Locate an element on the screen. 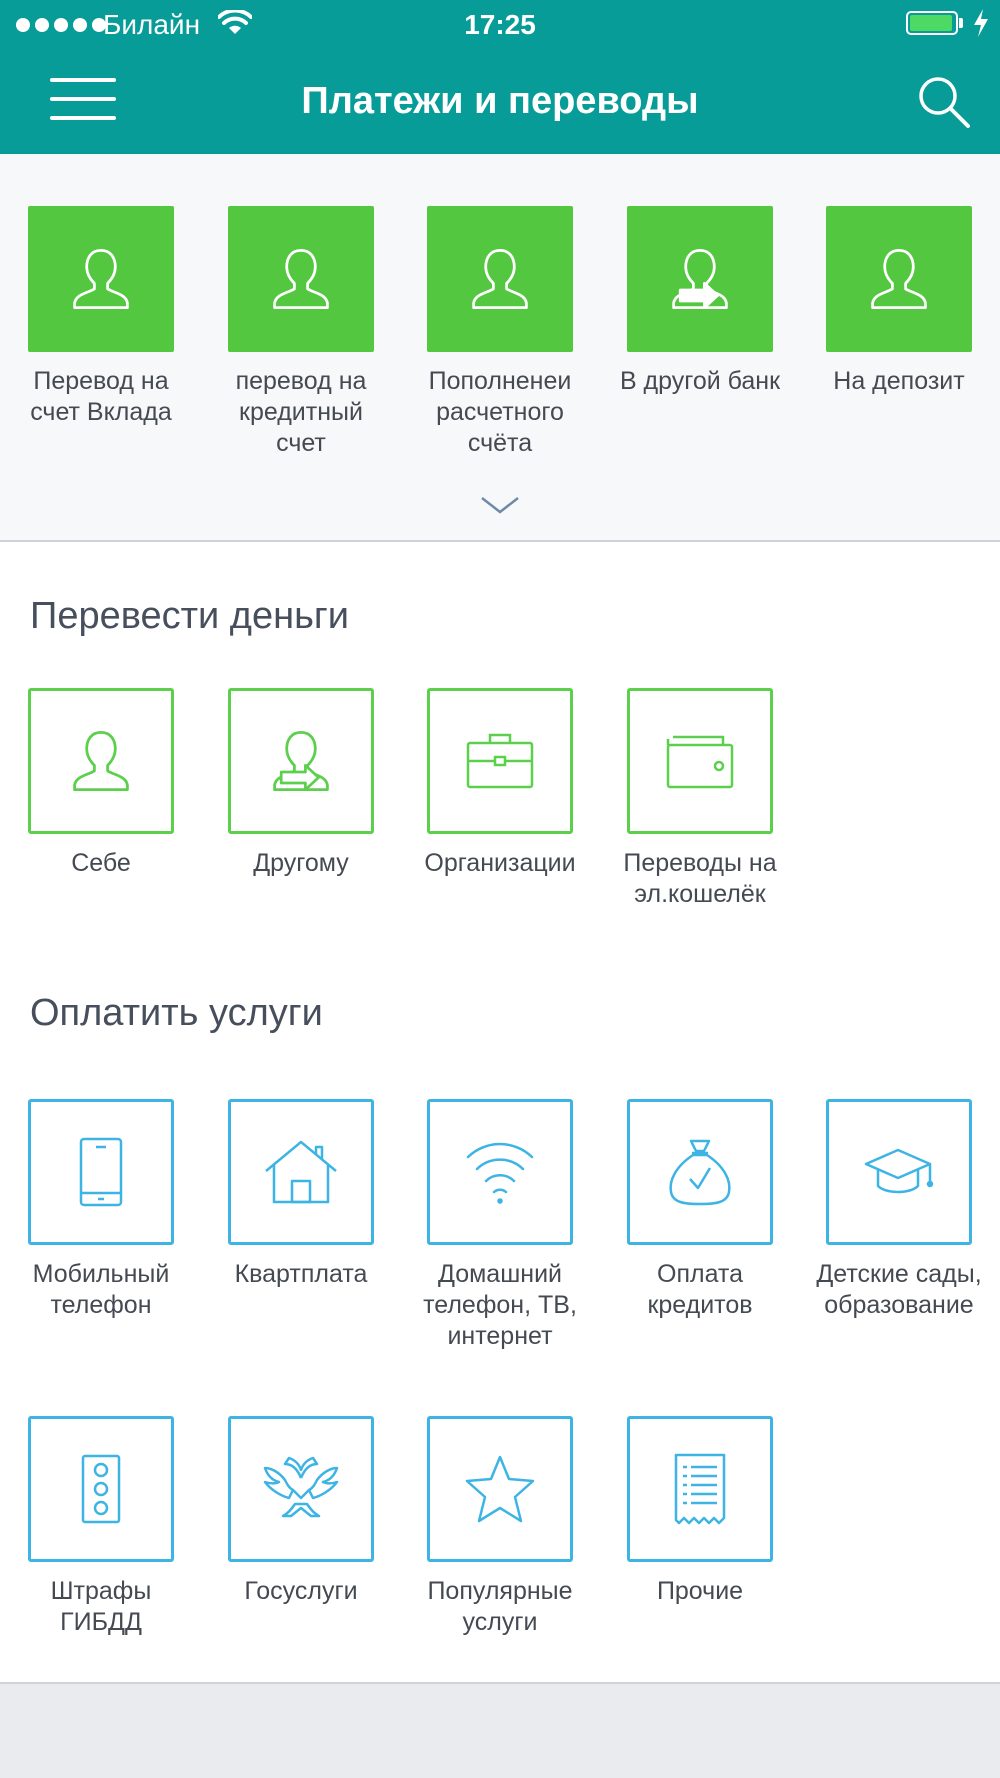 This screenshot has height=1778, width=1000. tile-person: На депозит is located at coordinates (899, 301).